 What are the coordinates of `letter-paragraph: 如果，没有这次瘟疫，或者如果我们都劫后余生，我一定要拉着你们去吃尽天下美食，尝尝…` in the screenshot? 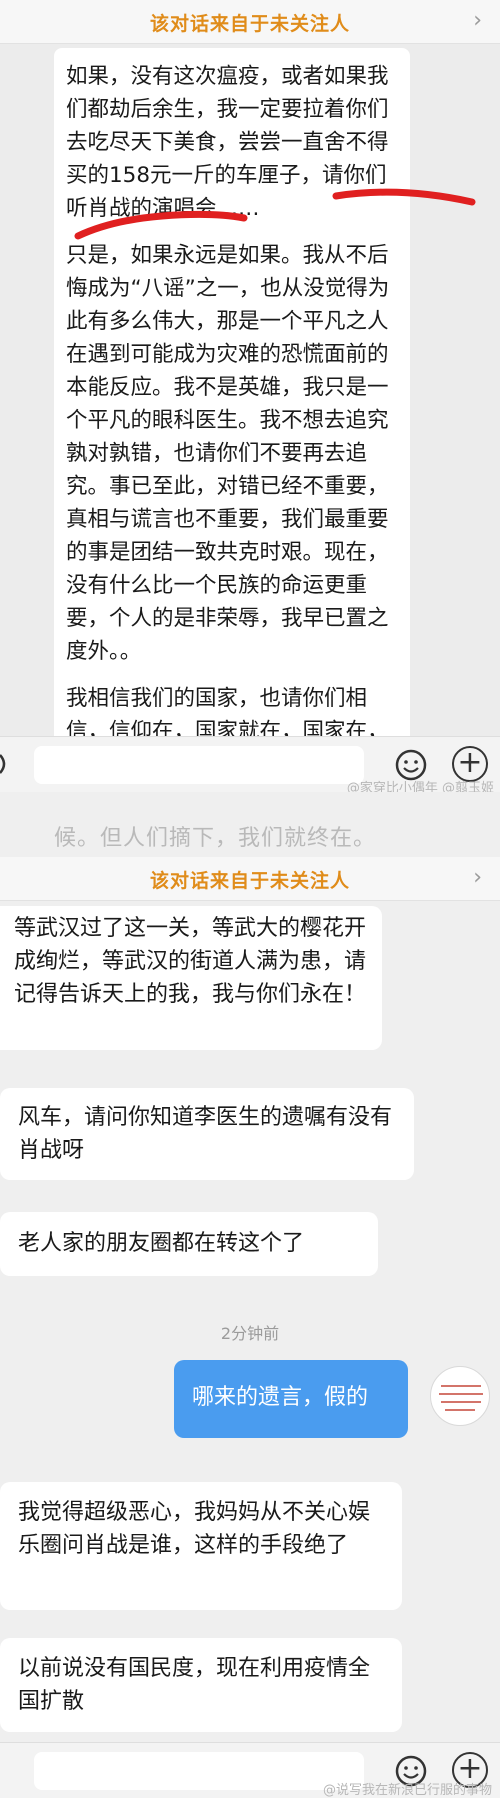 It's located at (227, 142).